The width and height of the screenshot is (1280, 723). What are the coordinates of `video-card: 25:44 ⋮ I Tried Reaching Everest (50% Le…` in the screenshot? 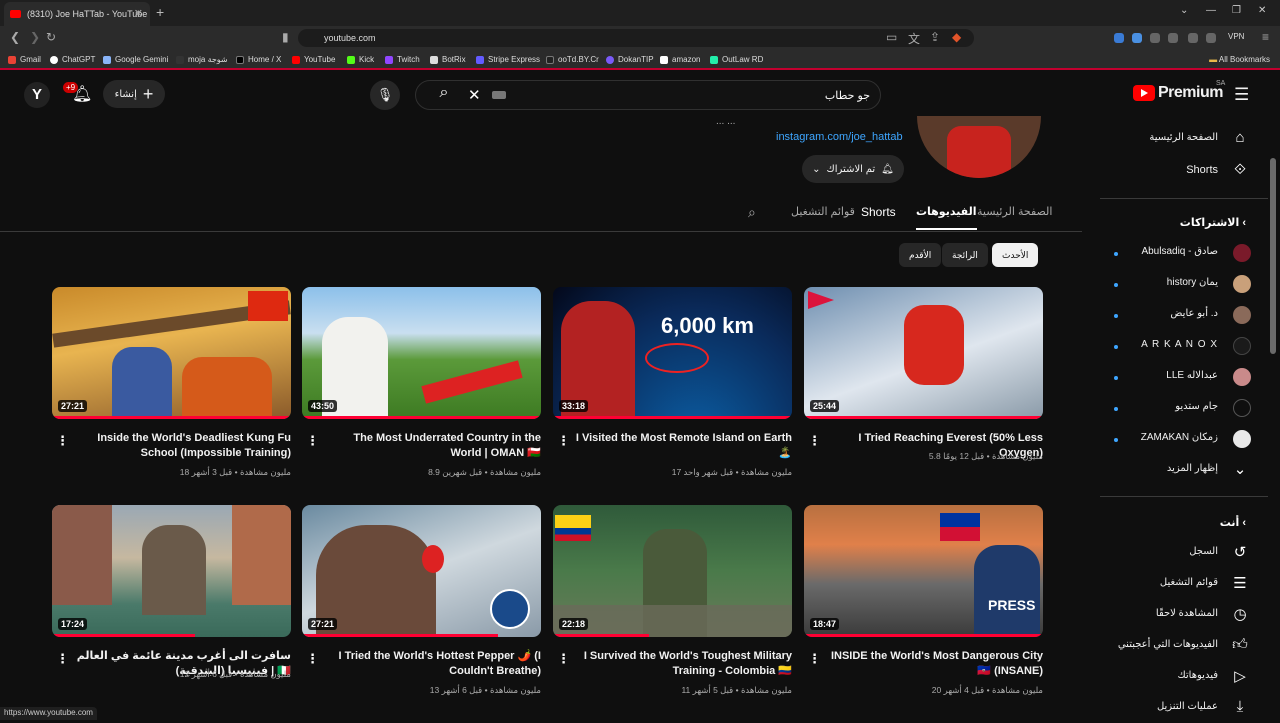 It's located at (923, 374).